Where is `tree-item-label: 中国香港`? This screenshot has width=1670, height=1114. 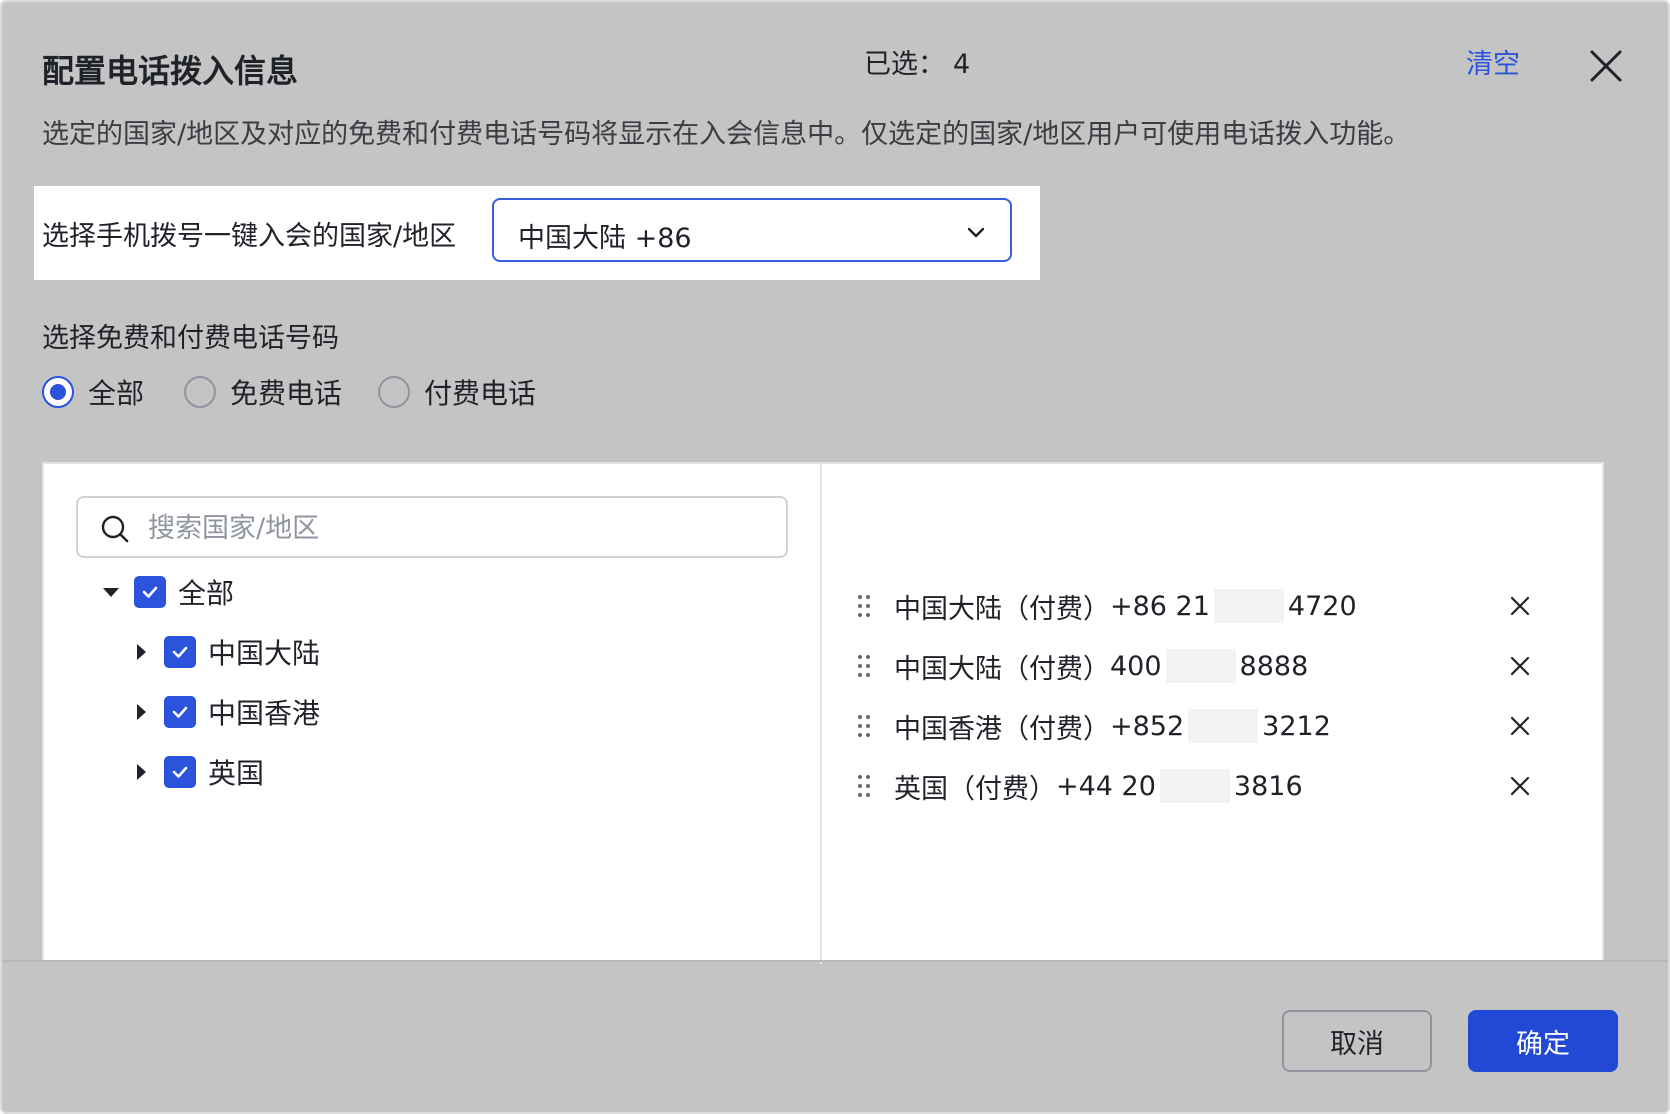 tree-item-label: 中国香港 is located at coordinates (264, 713).